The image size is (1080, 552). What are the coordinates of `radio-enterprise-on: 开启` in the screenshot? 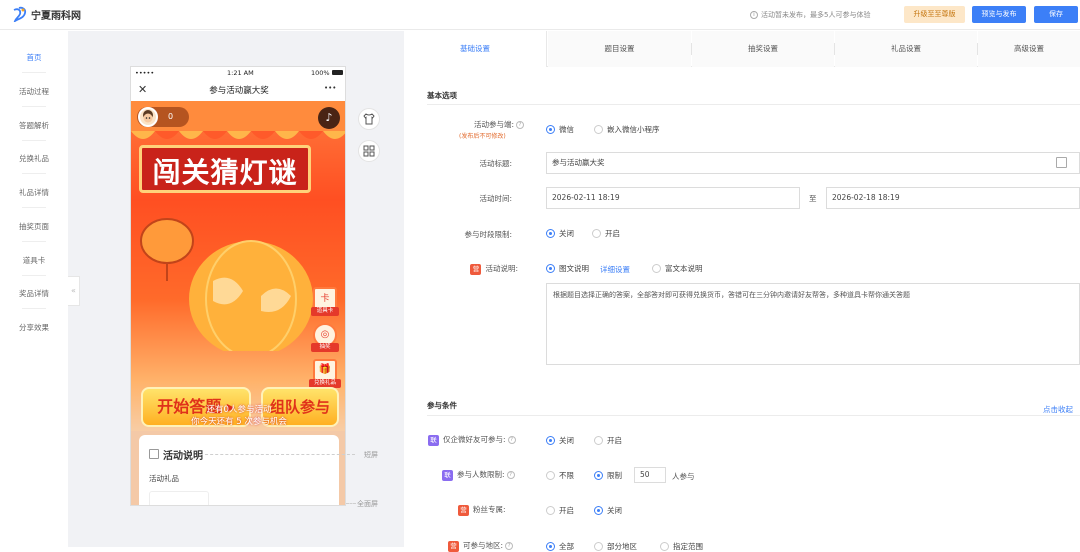 It's located at (608, 440).